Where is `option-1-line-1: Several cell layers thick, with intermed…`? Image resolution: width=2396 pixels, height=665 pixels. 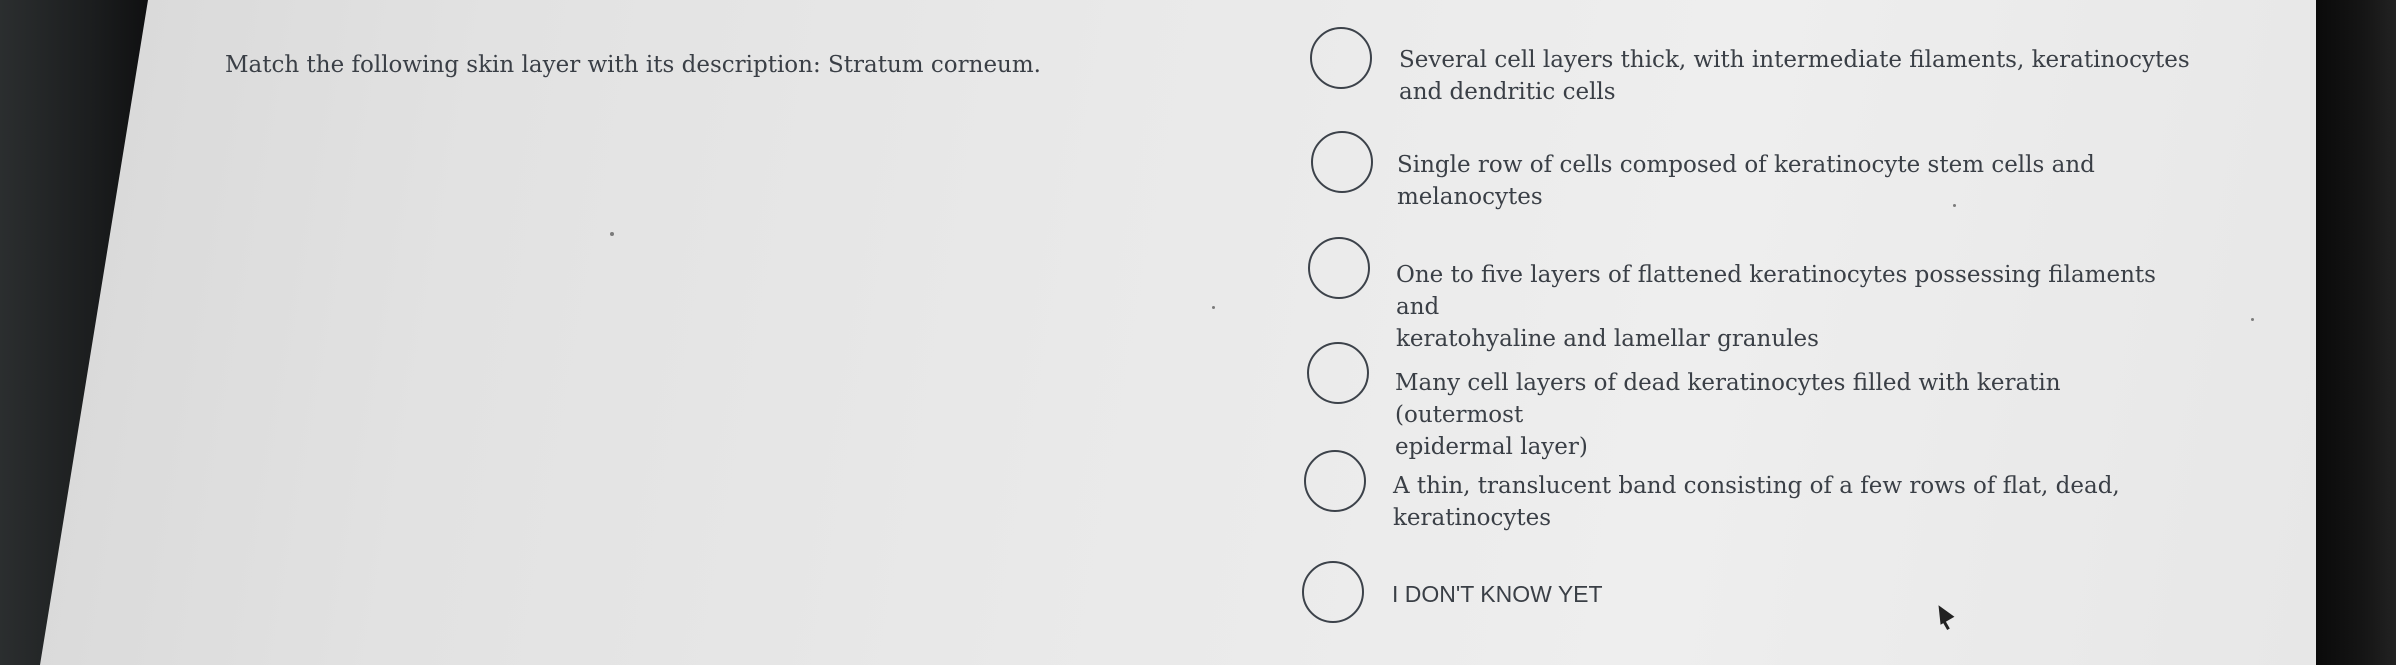
option-1-line-1: Several cell layers thick, with intermed… is located at coordinates (1794, 60).